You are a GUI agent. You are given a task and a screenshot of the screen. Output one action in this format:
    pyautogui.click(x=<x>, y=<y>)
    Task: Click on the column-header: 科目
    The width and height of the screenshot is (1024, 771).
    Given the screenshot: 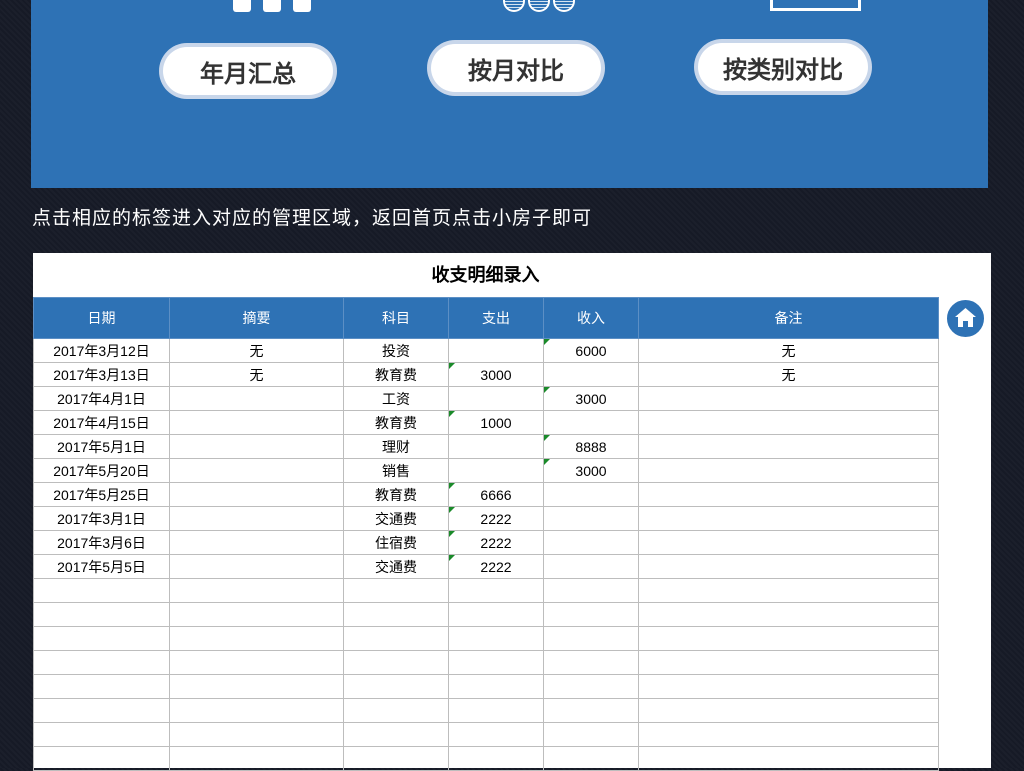 What is the action you would take?
    pyautogui.click(x=396, y=318)
    